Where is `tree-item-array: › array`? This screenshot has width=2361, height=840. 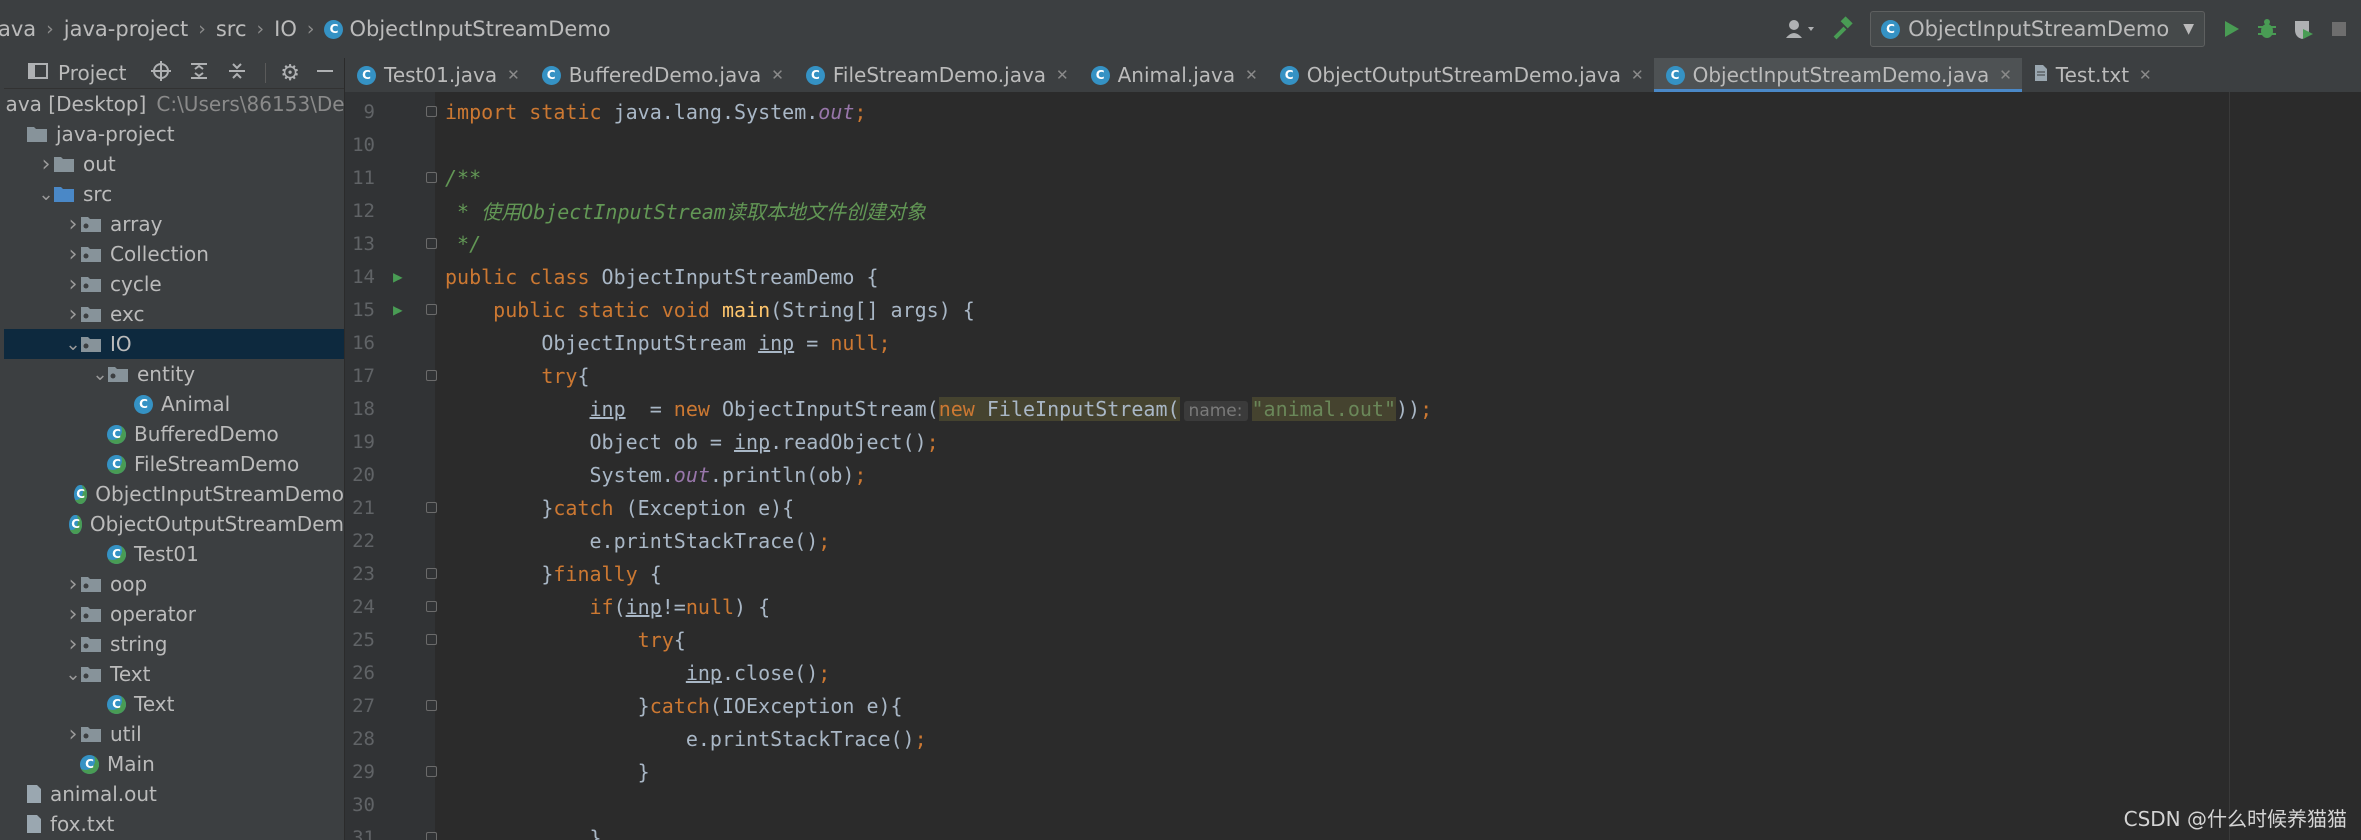 tree-item-array: › array is located at coordinates (172, 224).